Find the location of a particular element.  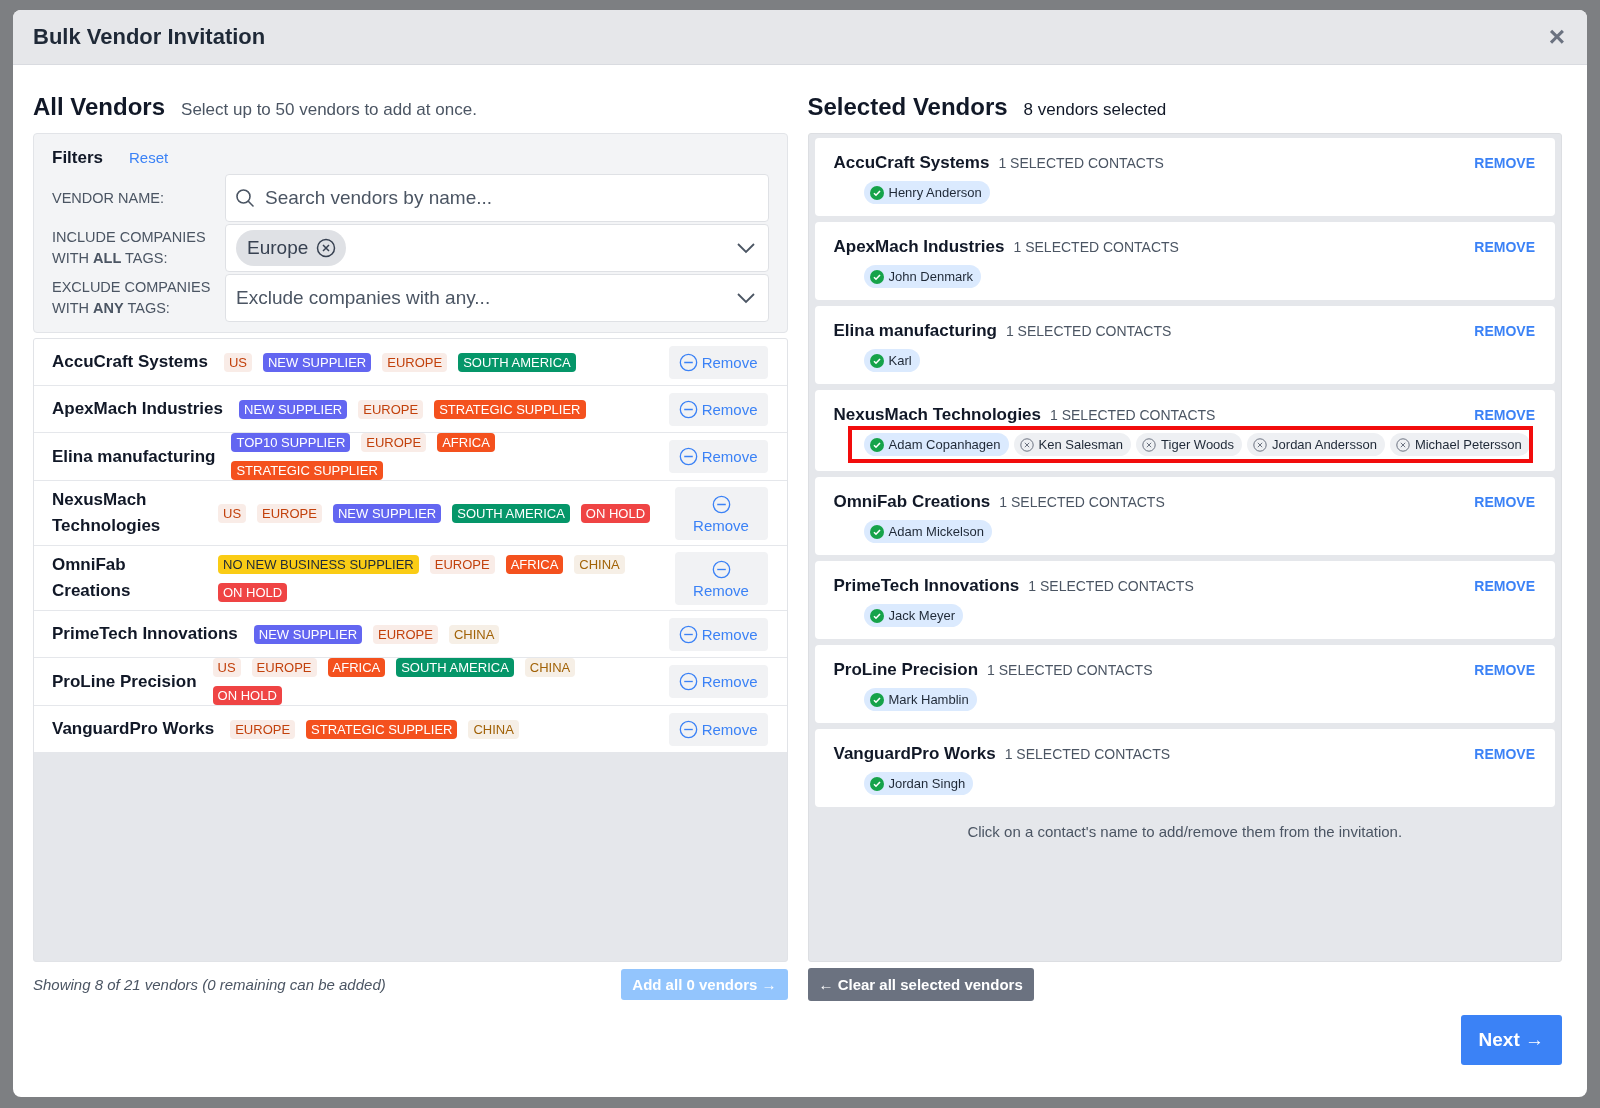

filter-tag: Europe is located at coordinates (291, 248).